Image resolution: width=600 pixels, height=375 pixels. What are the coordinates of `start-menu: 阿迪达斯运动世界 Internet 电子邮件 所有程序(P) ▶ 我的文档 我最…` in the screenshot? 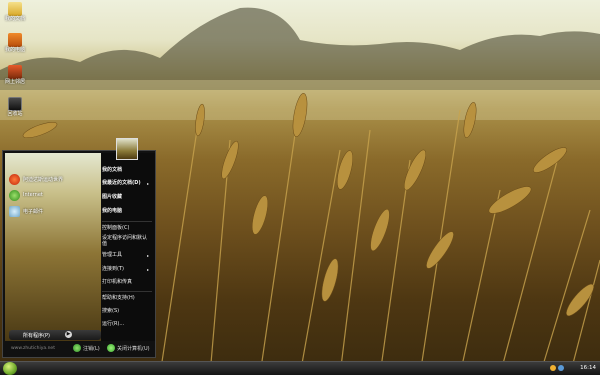 It's located at (79, 254).